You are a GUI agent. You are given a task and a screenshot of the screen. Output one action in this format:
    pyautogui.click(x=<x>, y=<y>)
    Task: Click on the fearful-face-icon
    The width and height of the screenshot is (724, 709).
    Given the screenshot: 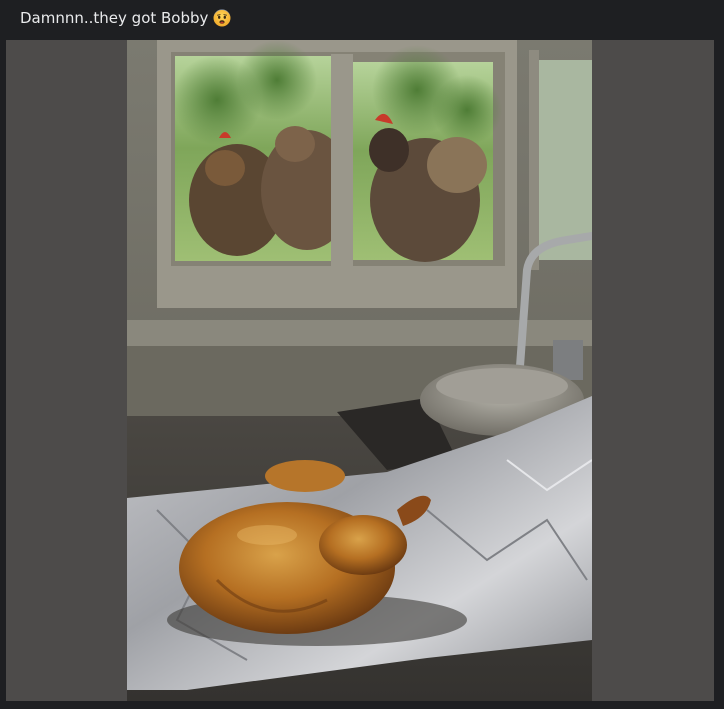 What is the action you would take?
    pyautogui.click(x=222, y=17)
    